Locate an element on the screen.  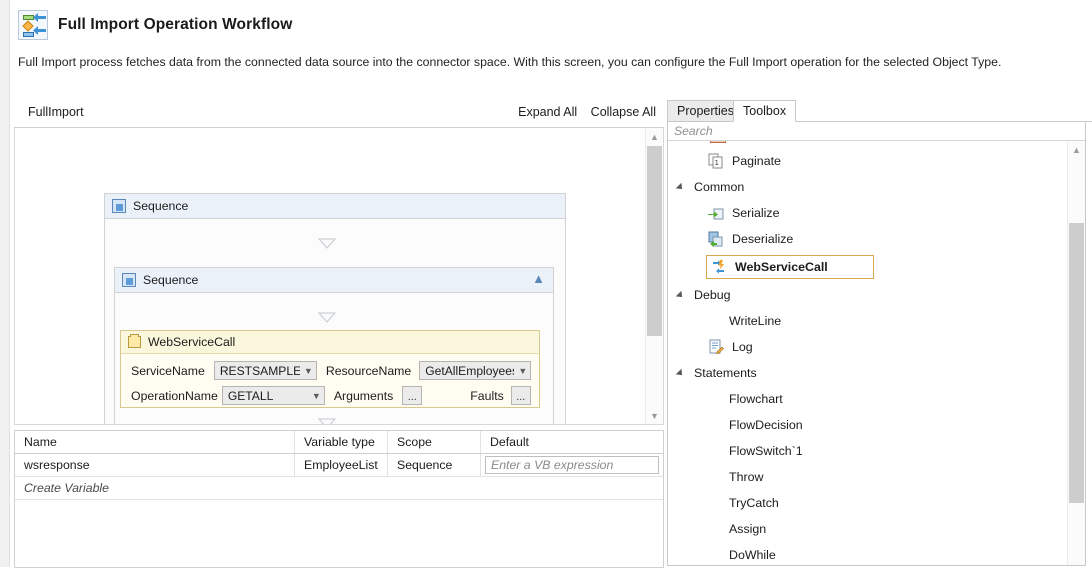
expand-all-link: Expand All is located at coordinates (547, 112).